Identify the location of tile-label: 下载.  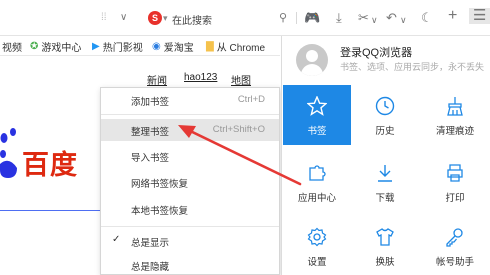
(385, 198).